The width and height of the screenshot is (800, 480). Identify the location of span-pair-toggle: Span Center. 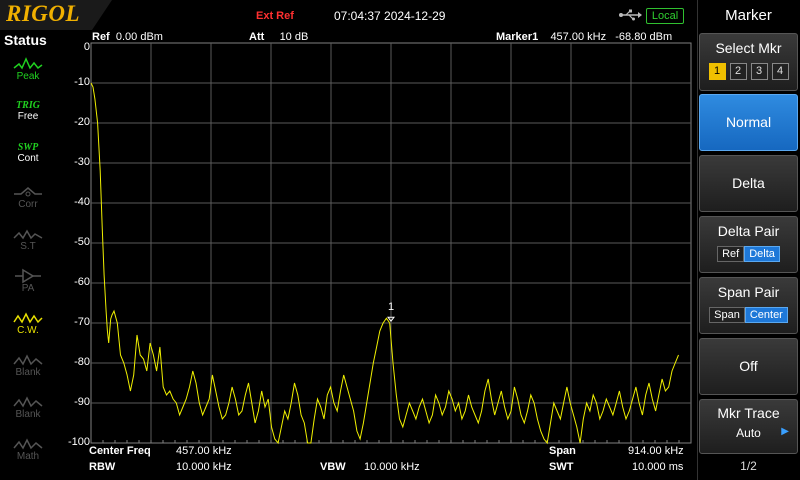
(748, 314).